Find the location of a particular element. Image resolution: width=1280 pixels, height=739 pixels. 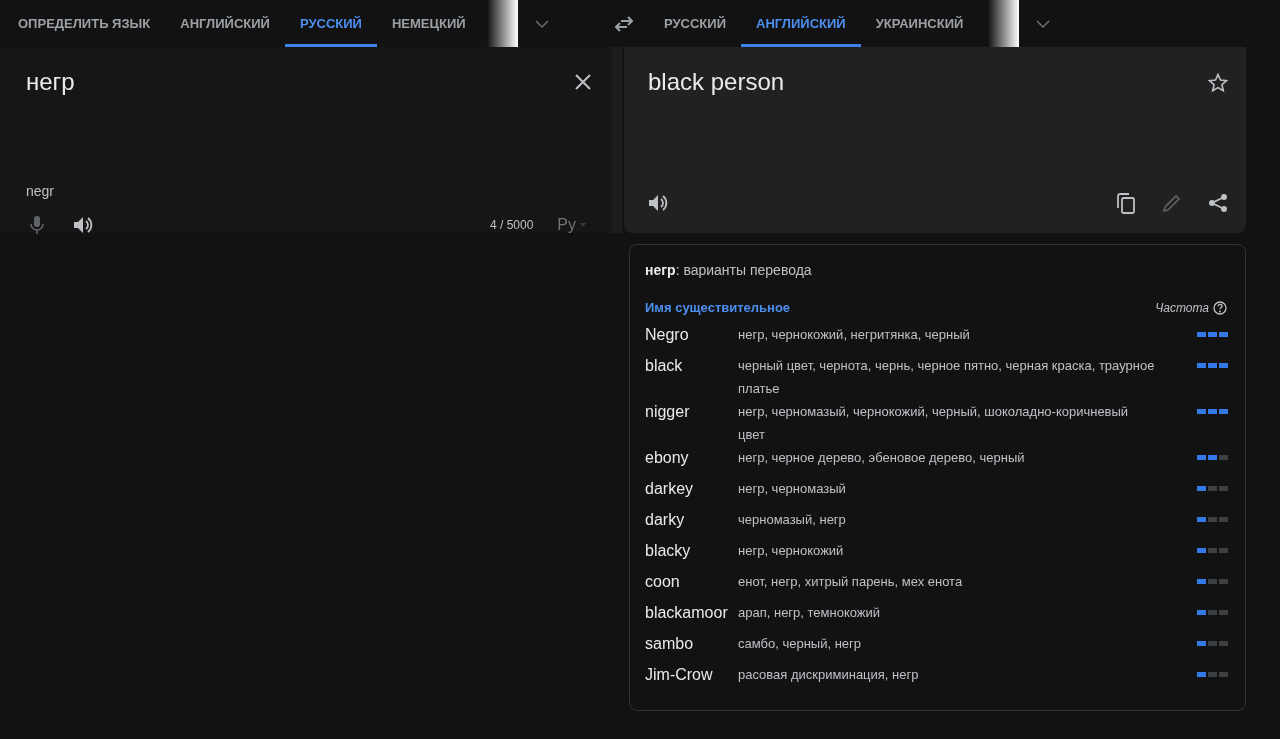

frequency-label: Частота is located at coordinates (1182, 307).